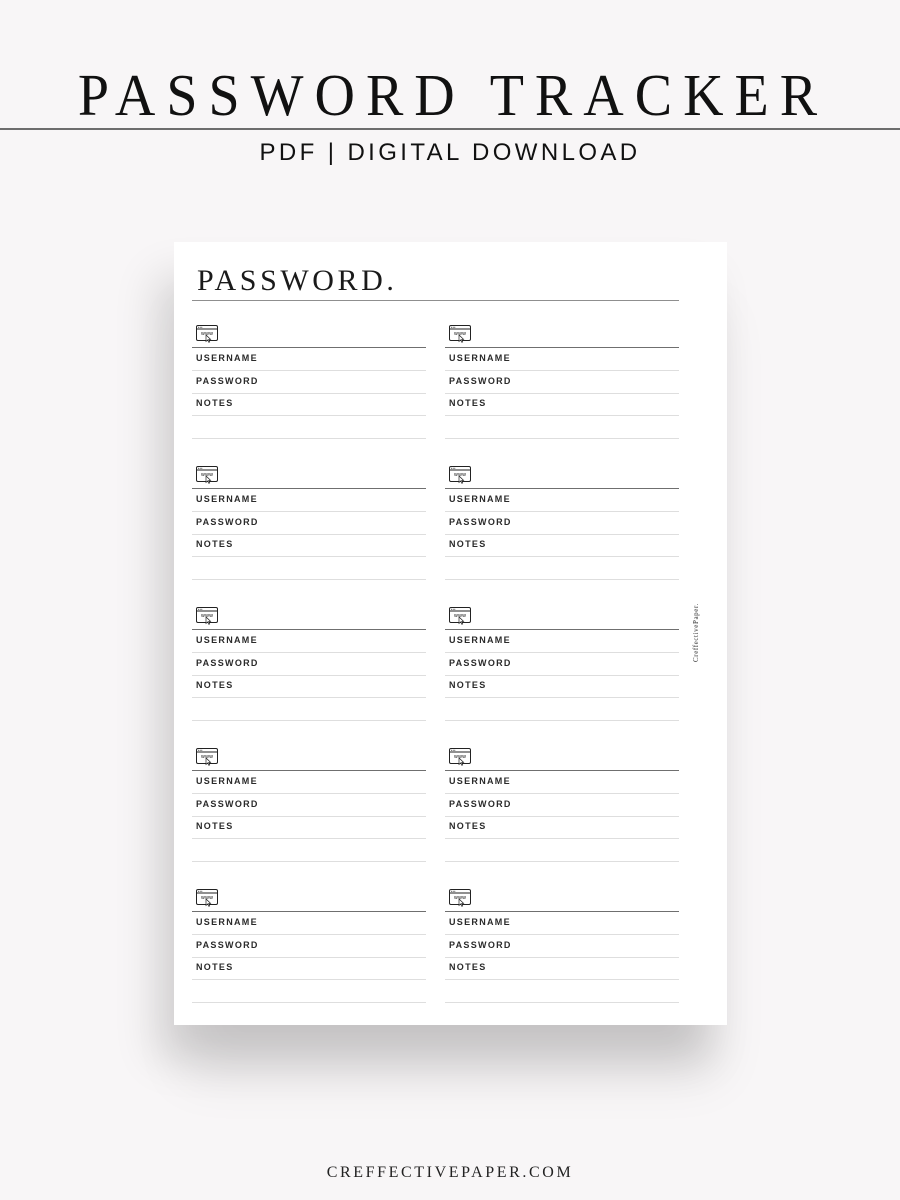 This screenshot has height=1200, width=900. Describe the element at coordinates (450, 1172) in the screenshot. I see `footer-website: CREFFECTIVEPAPER.COM` at that location.